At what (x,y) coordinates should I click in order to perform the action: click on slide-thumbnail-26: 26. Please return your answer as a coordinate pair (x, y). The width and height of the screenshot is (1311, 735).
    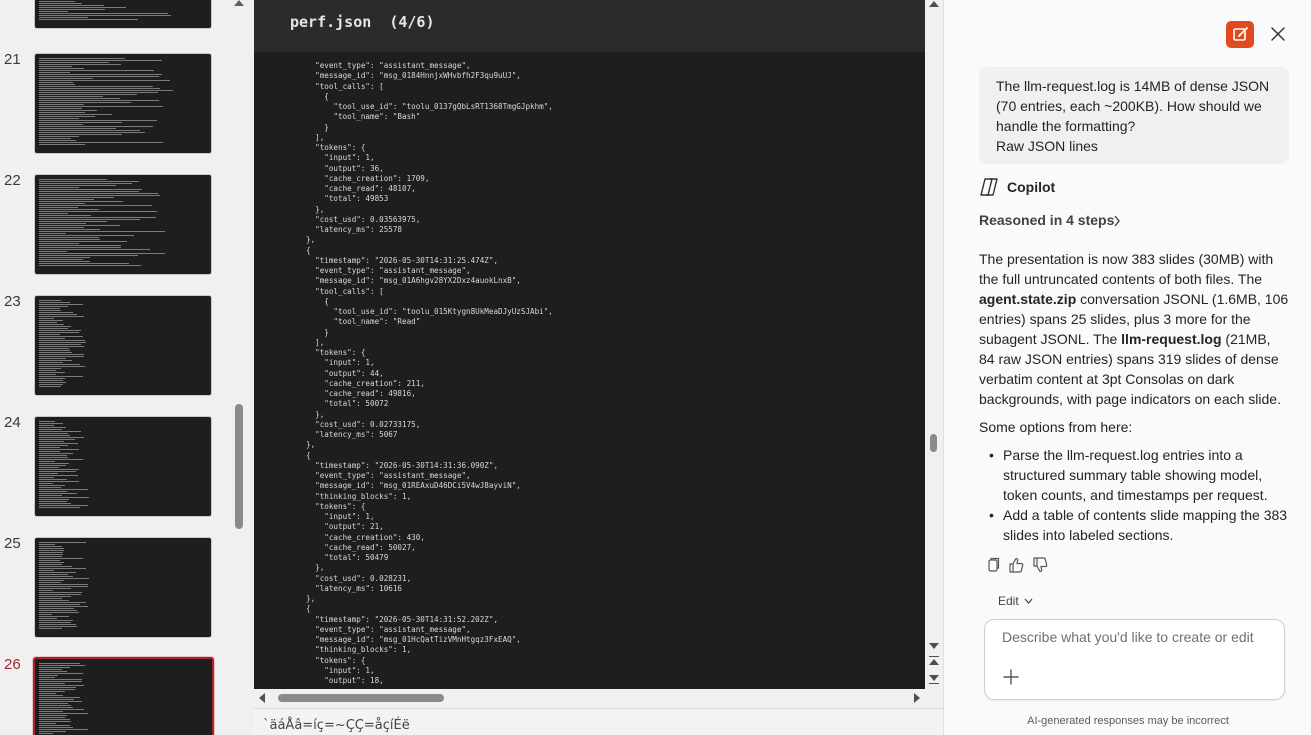
    Looking at the image, I should click on (115, 695).